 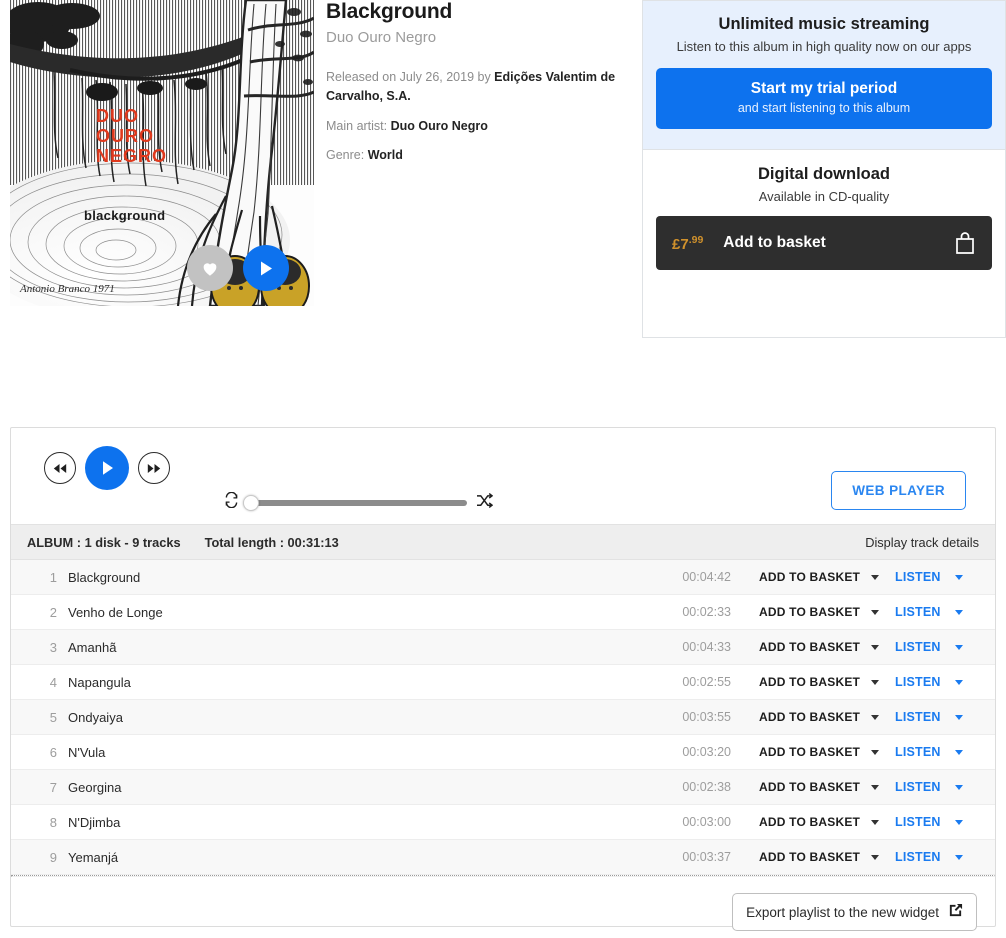 I want to click on table-row: 4 Napangula 00:02:55 ADD TO BASKET LISTEN, so click(x=503, y=682).